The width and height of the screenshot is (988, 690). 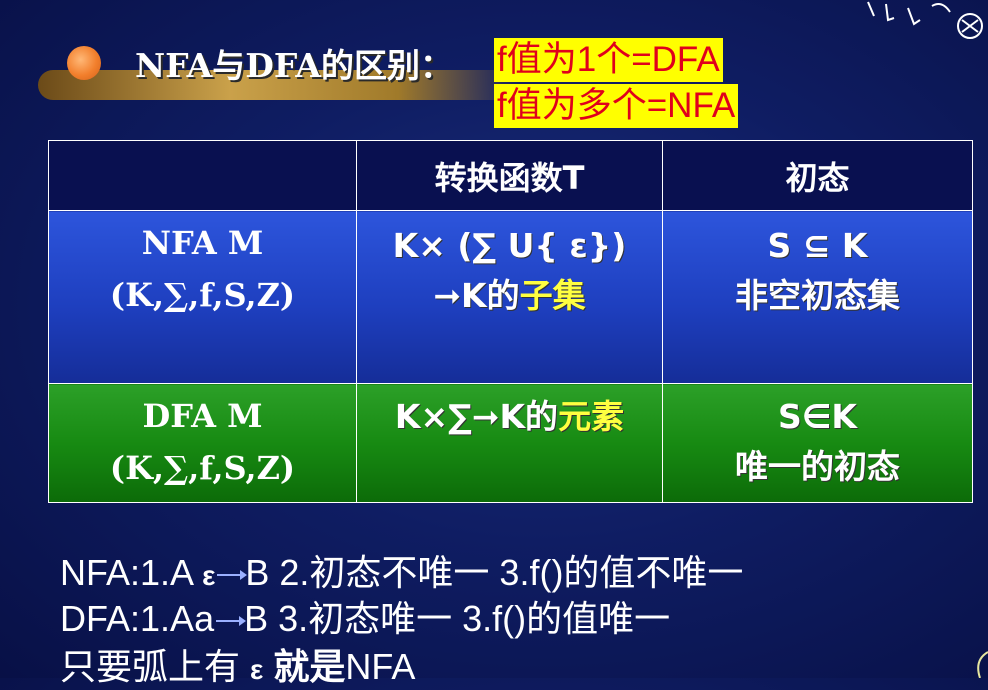 I want to click on note-nfa: NFA:1.A ε B 2.初态不唯一 3.f()的值不唯一, so click(x=401, y=570).